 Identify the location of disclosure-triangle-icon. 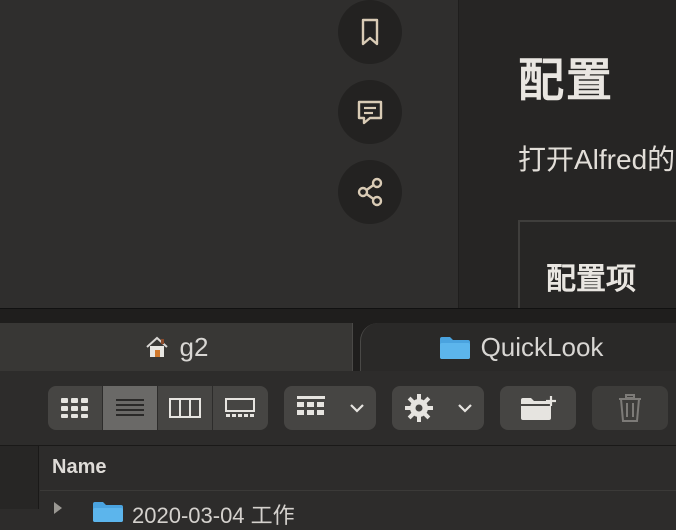
(58, 508).